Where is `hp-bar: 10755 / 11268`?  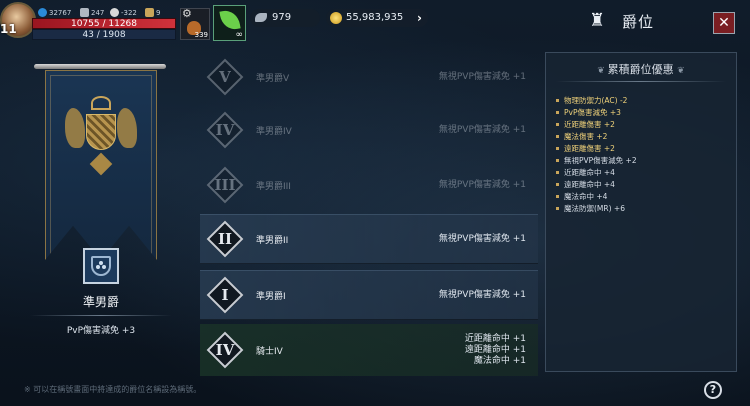
hp-bar: 10755 / 11268 is located at coordinates (104, 23).